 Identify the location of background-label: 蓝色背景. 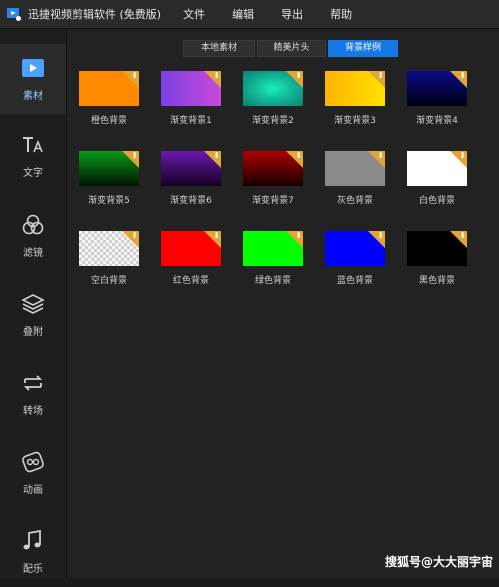
(354, 281).